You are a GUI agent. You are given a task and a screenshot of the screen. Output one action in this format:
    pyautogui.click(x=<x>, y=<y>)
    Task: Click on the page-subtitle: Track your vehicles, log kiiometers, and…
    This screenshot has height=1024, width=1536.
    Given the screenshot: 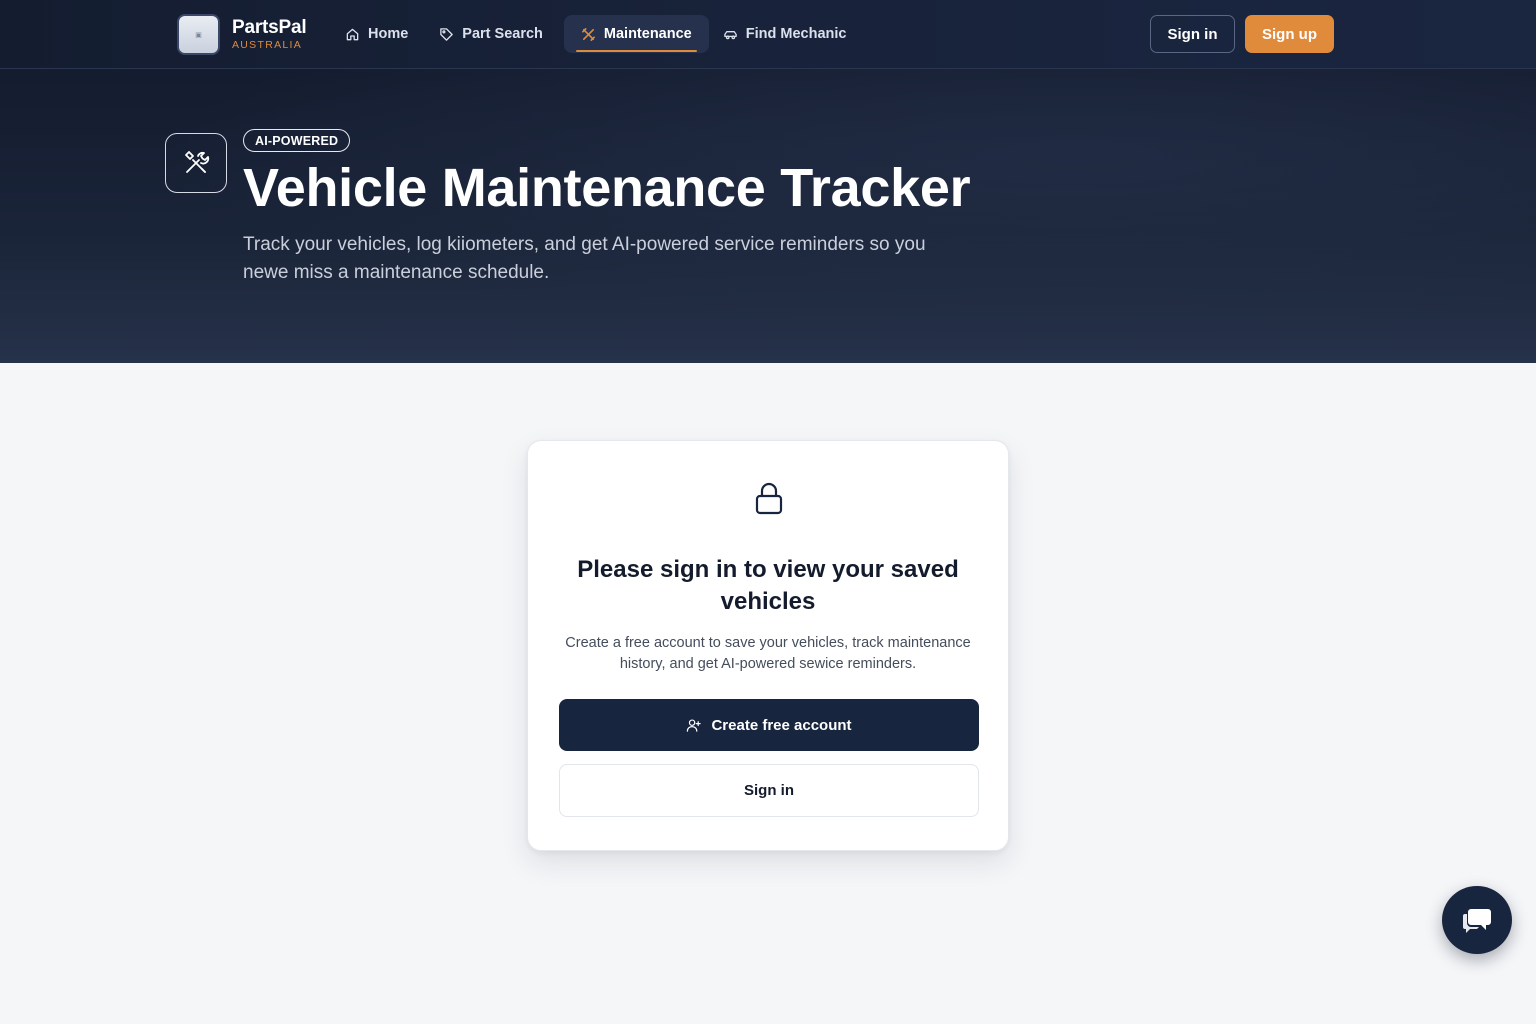 What is the action you would take?
    pyautogui.click(x=584, y=258)
    